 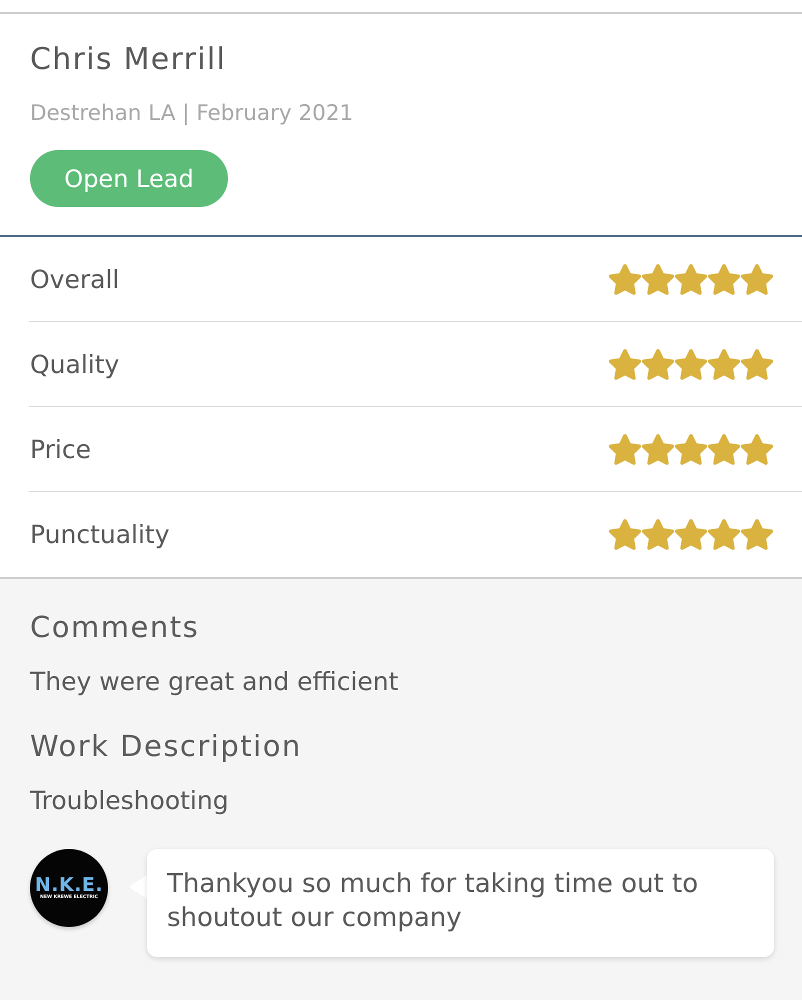 What do you see at coordinates (192, 114) in the screenshot?
I see `location-date: Destrehan LA | February 2021` at bounding box center [192, 114].